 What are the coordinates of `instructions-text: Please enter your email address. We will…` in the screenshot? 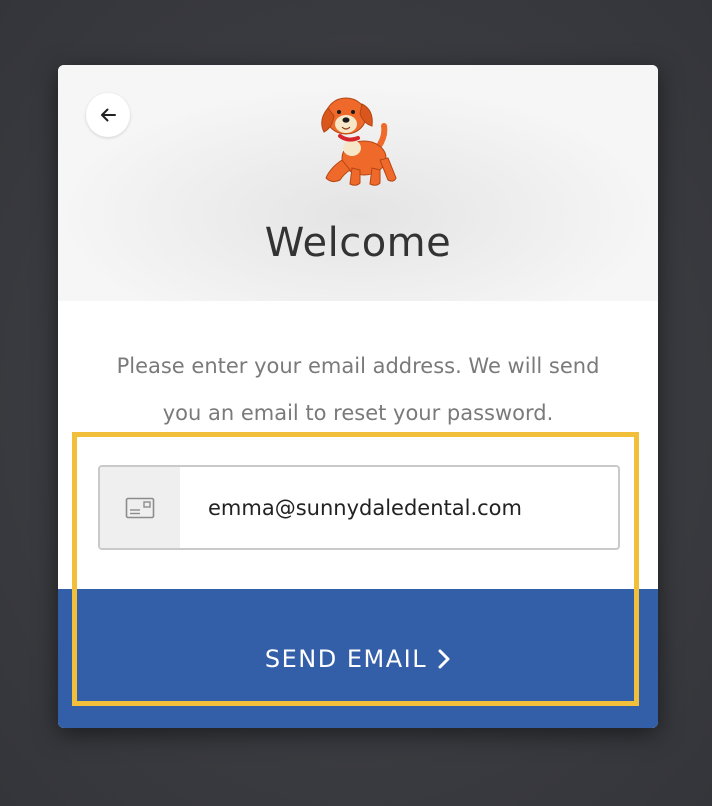 It's located at (358, 389).